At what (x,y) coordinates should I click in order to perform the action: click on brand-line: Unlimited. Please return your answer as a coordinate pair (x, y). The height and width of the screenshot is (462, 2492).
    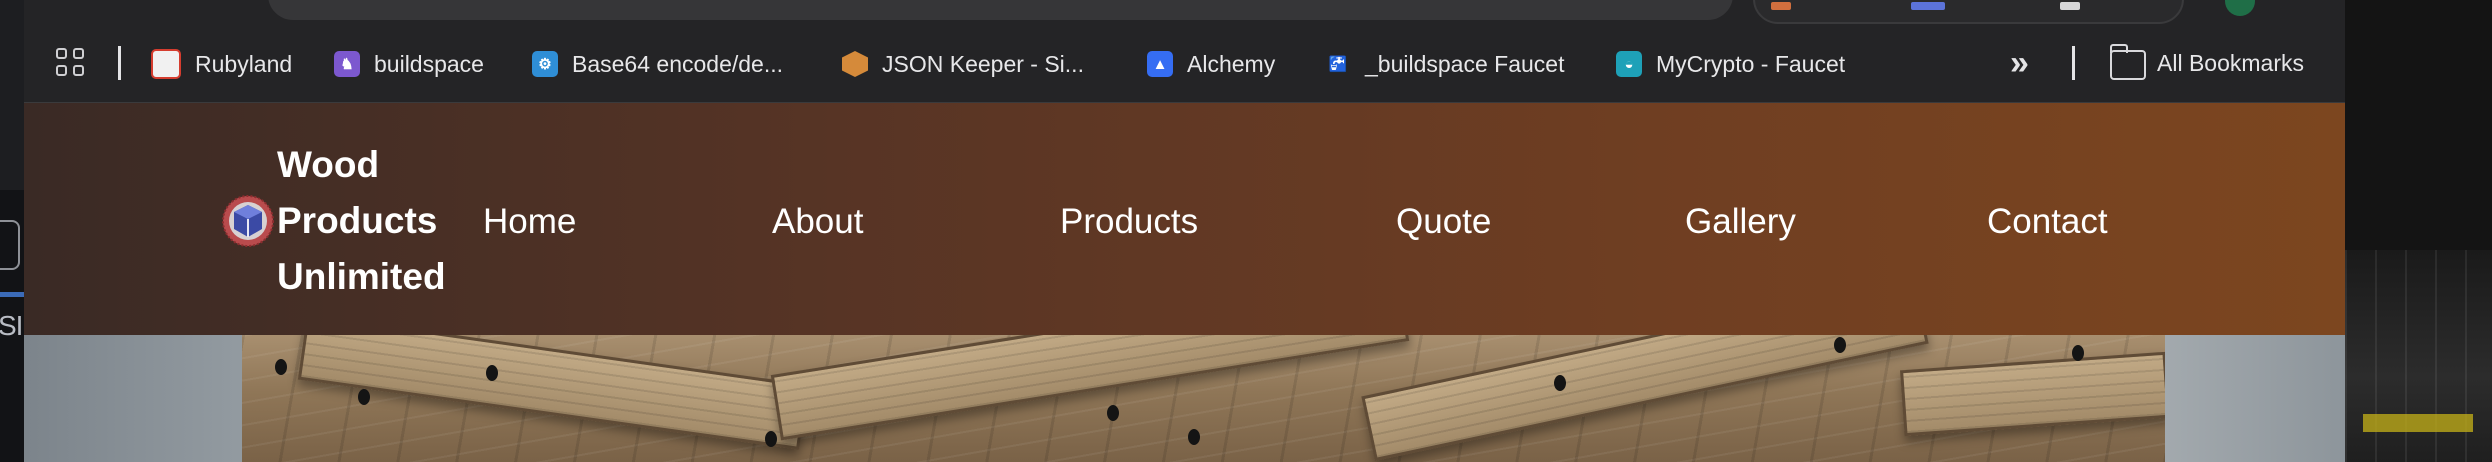
    Looking at the image, I should click on (361, 276).